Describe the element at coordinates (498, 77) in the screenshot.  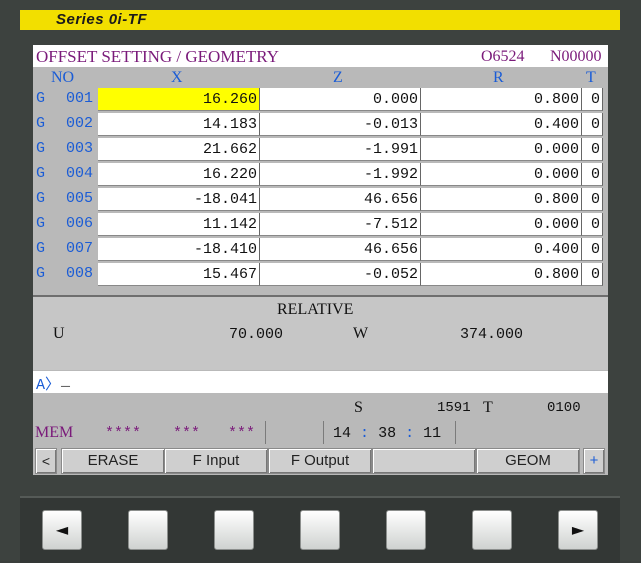
I see `column-header-r: R` at that location.